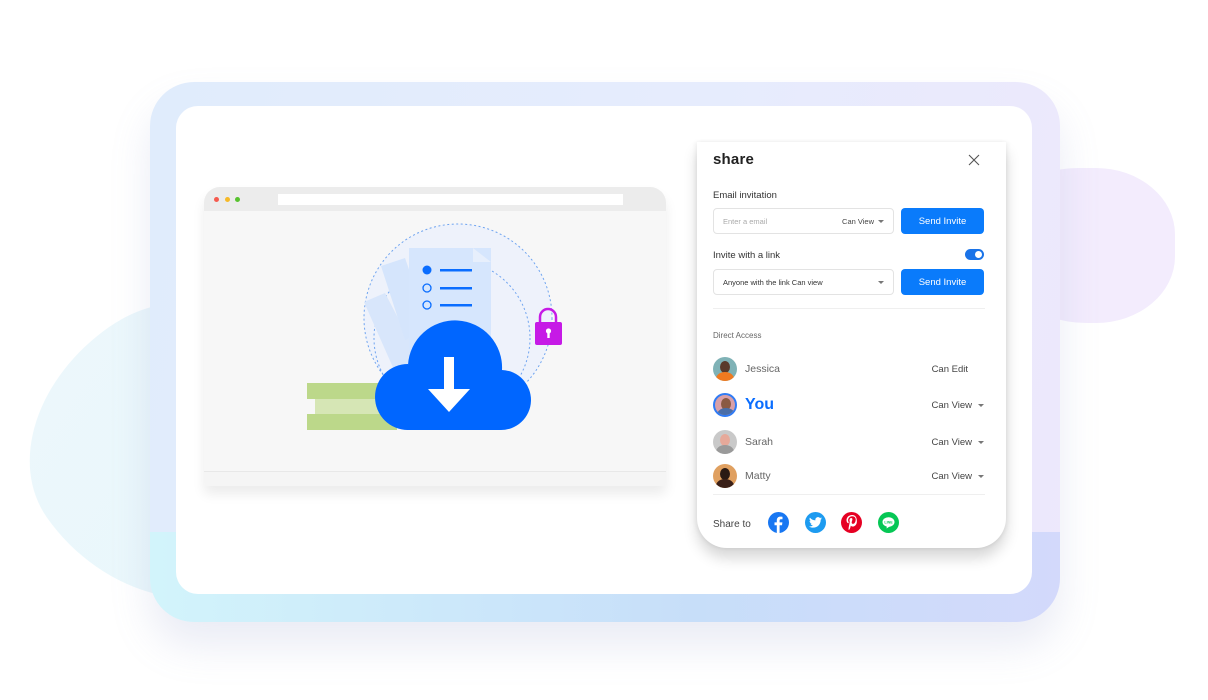 This screenshot has height=700, width=1208. I want to click on line-icon: LINE, so click(888, 522).